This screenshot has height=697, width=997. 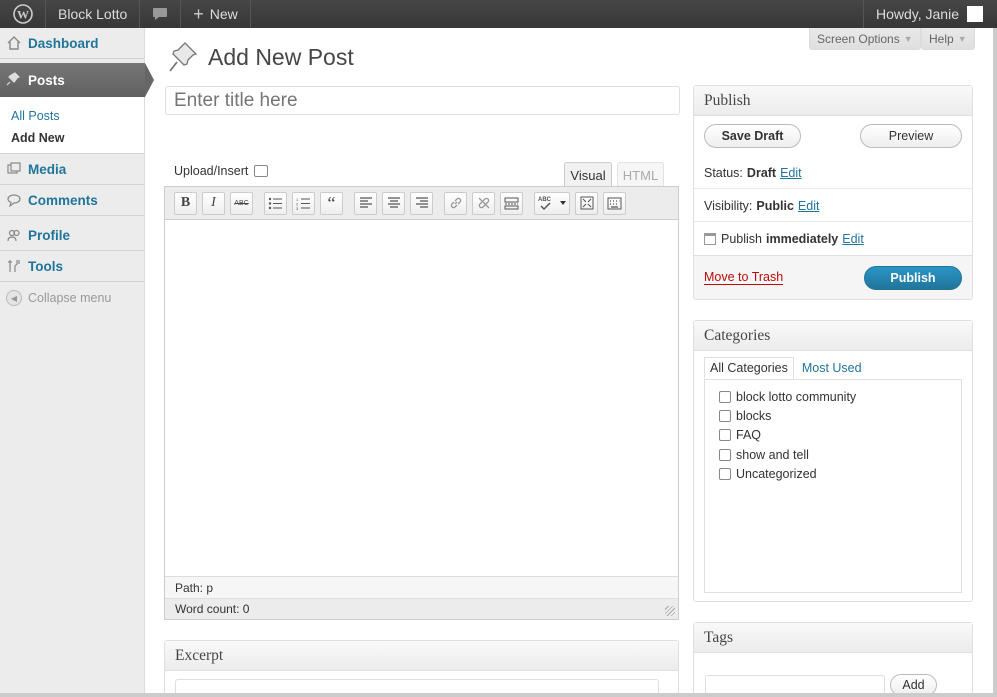 I want to click on sidebar-item-posts: Posts, so click(x=77, y=80).